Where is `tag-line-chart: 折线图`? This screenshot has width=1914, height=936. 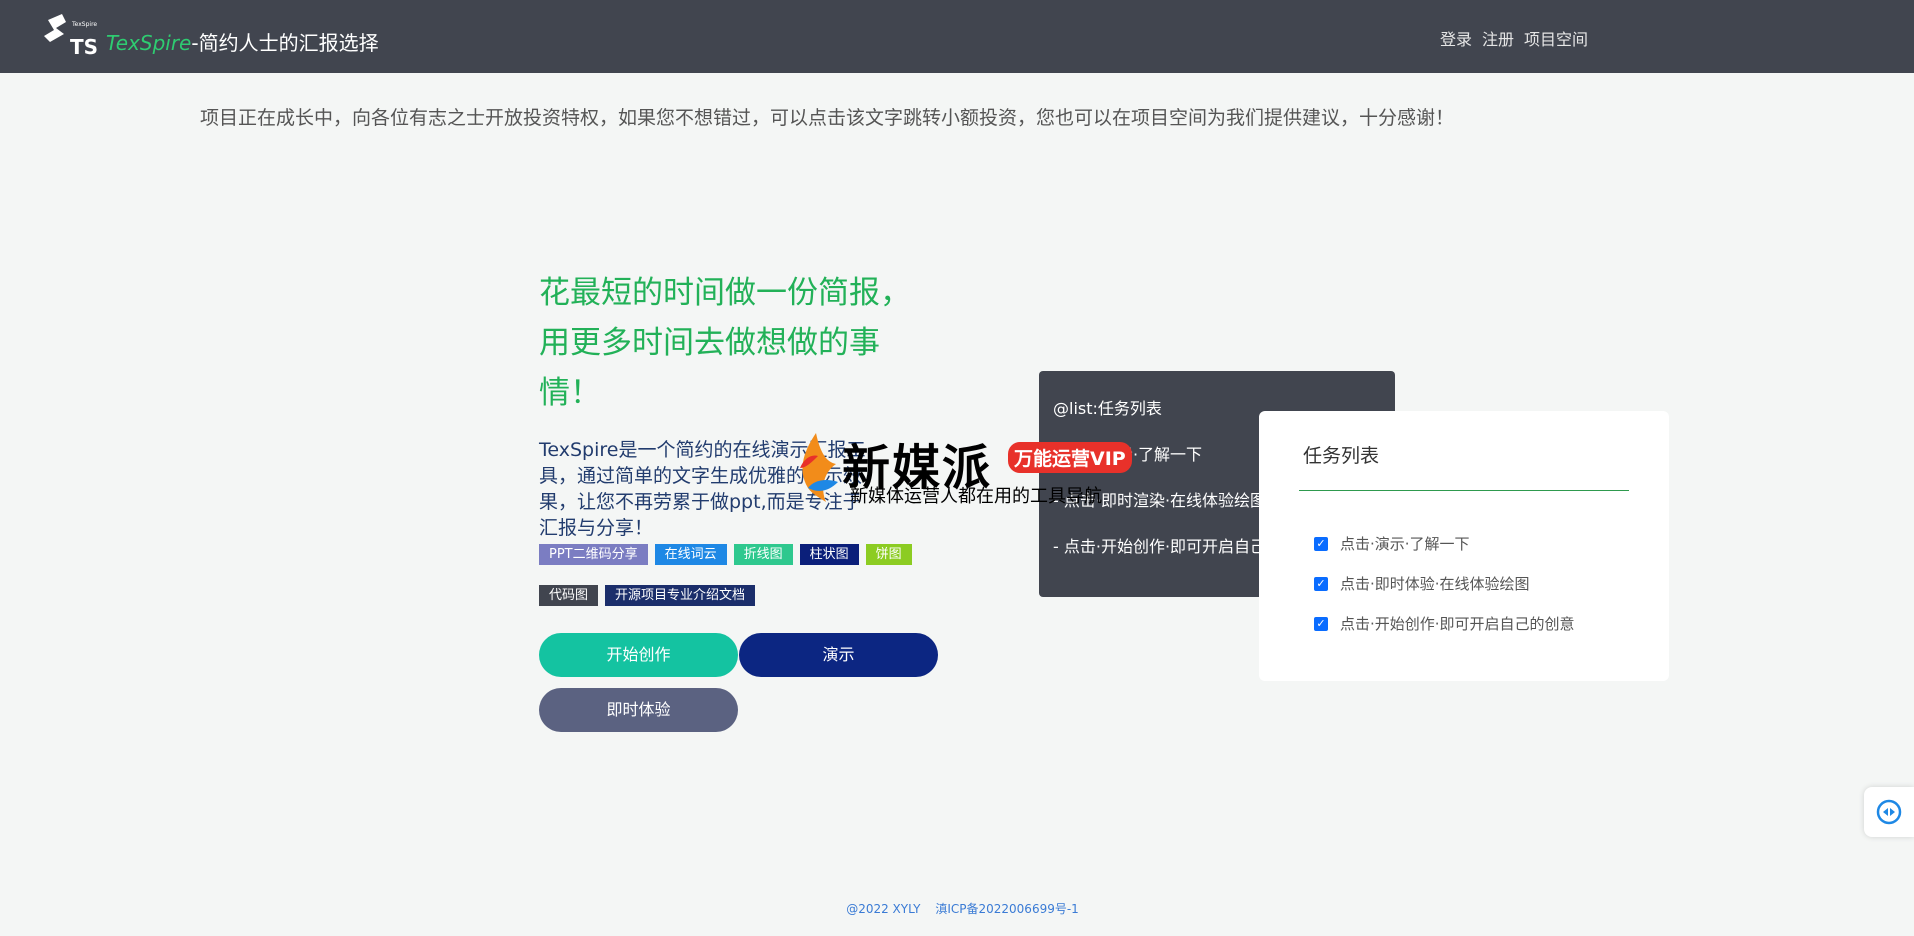 tag-line-chart: 折线图 is located at coordinates (763, 554).